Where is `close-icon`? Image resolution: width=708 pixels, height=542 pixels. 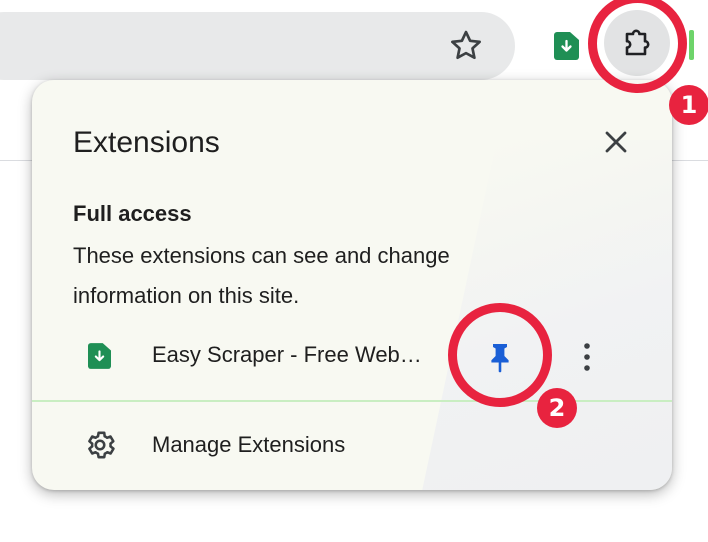 close-icon is located at coordinates (616, 142).